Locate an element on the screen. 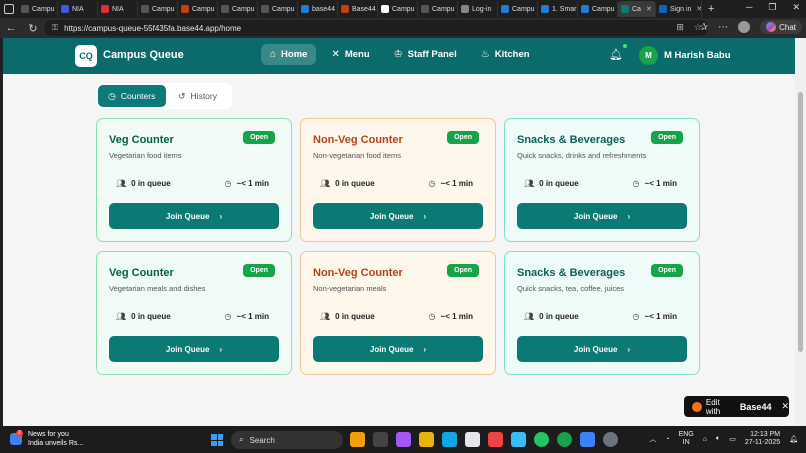 Image resolution: width=806 pixels, height=453 pixels. widgets-icon is located at coordinates (357, 439).